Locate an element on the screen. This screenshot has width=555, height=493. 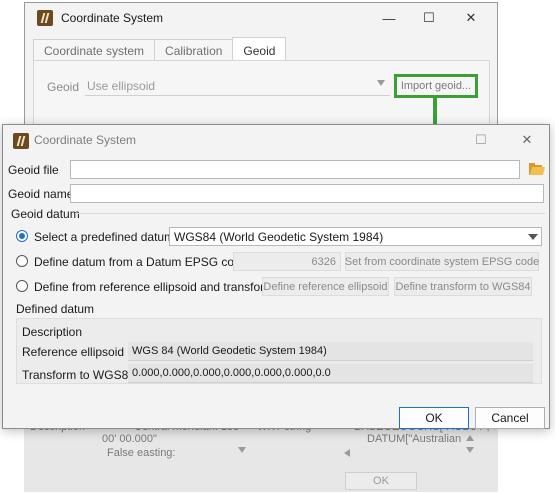
tab-geoid: Geoid is located at coordinates (259, 49).